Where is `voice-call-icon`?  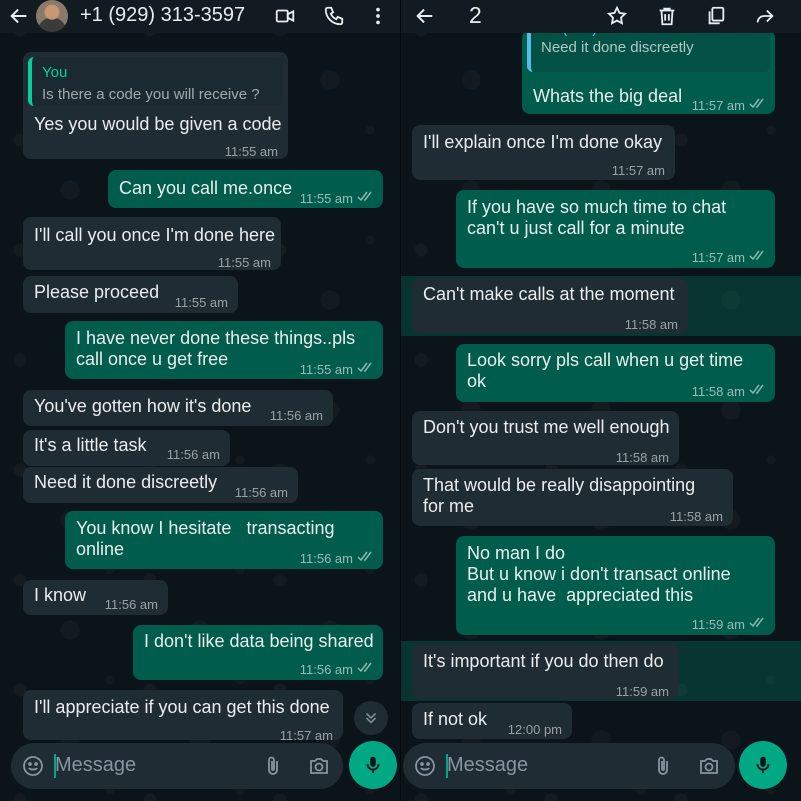
voice-call-icon is located at coordinates (334, 16).